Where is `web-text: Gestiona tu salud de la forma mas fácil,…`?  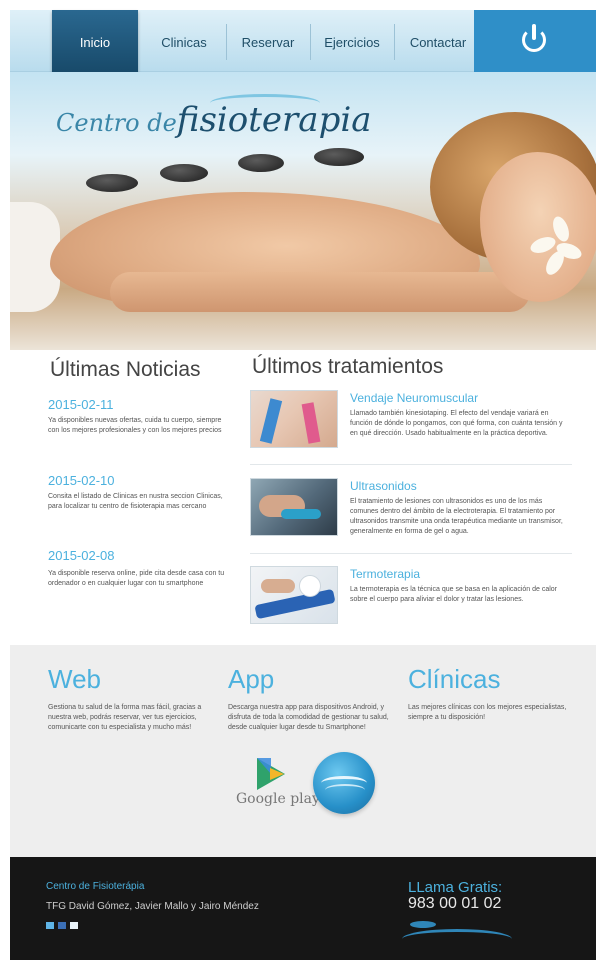
web-text: Gestiona tu salud de la forma mas fácil,… is located at coordinates (125, 717).